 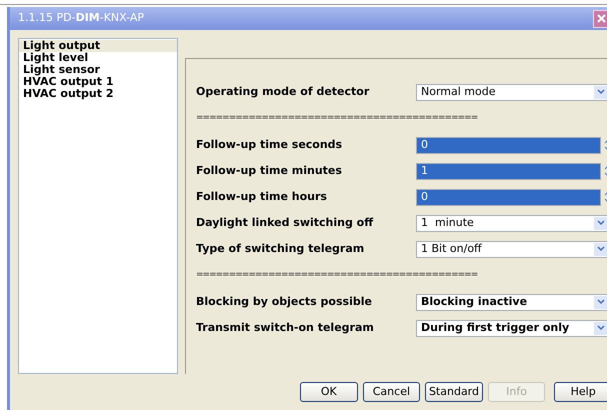 What do you see at coordinates (270, 145) in the screenshot?
I see `parameter-label: Follow-up time seconds` at bounding box center [270, 145].